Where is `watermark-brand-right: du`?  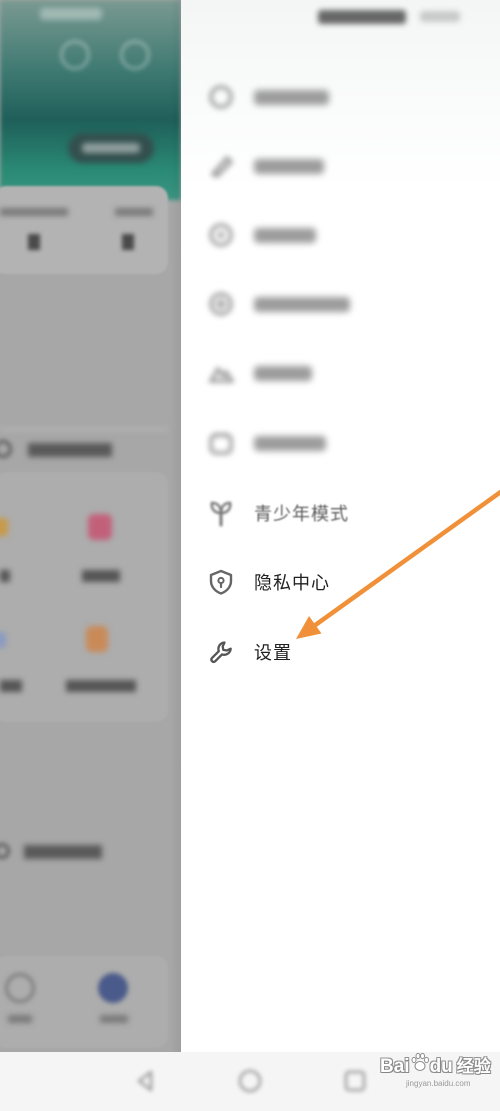 watermark-brand-right: du is located at coordinates (441, 1066).